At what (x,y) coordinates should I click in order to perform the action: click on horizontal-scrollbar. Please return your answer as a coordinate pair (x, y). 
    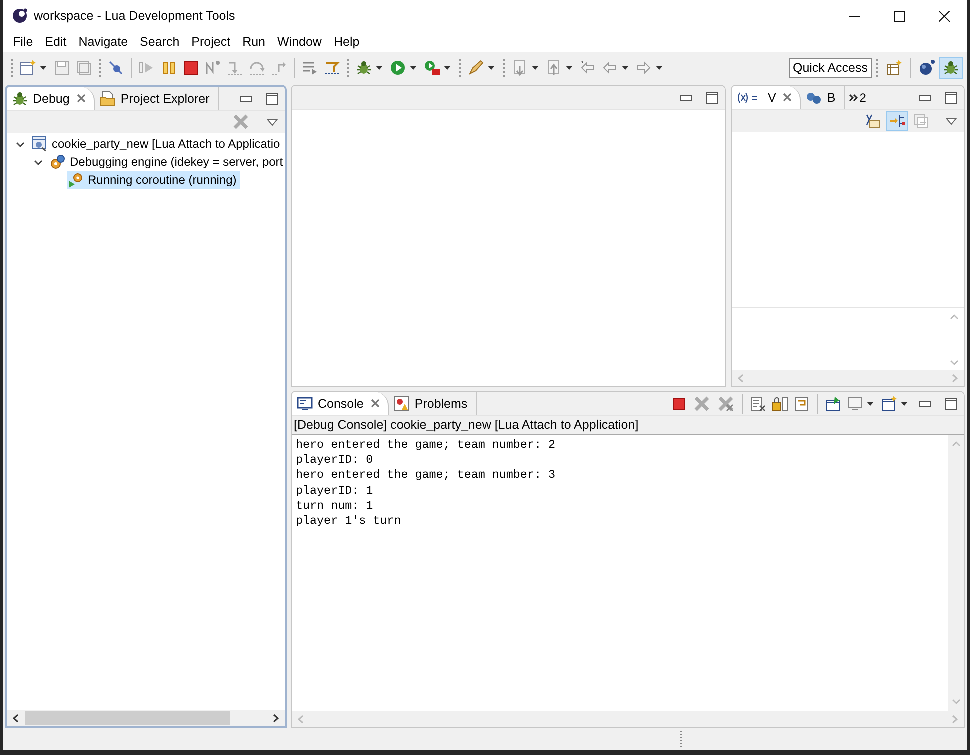
    Looking at the image, I should click on (146, 718).